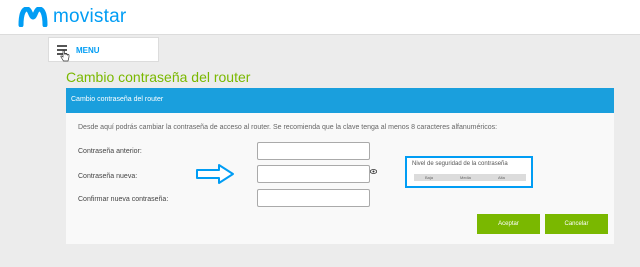  Describe the element at coordinates (320, 17) in the screenshot. I see `top-bar: movistar` at that location.